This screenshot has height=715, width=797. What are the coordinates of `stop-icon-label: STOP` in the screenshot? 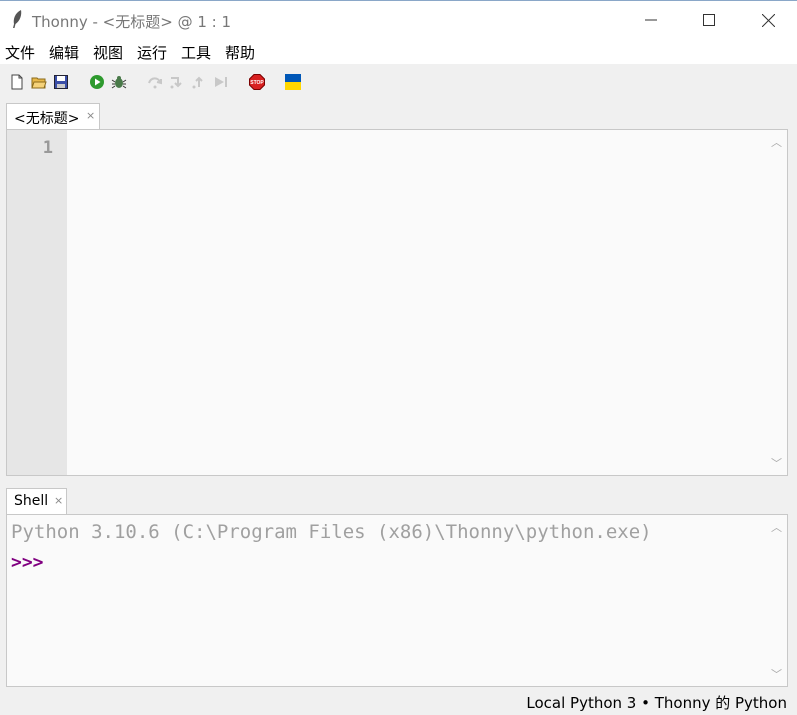 It's located at (257, 83).